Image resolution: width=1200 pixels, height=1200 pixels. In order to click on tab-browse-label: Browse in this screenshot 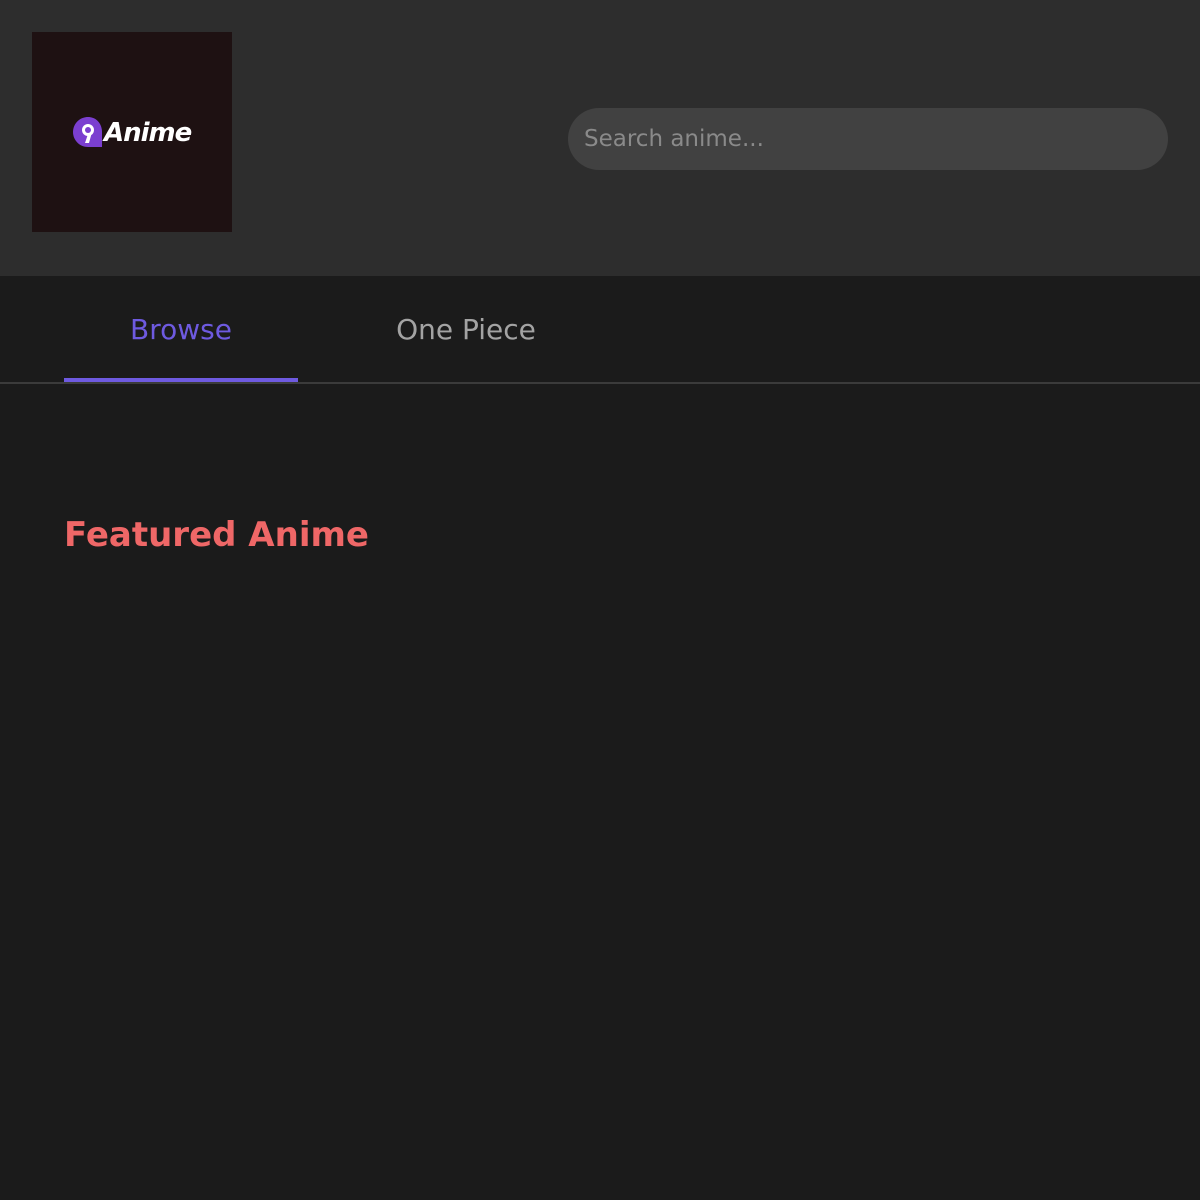, I will do `click(181, 329)`.